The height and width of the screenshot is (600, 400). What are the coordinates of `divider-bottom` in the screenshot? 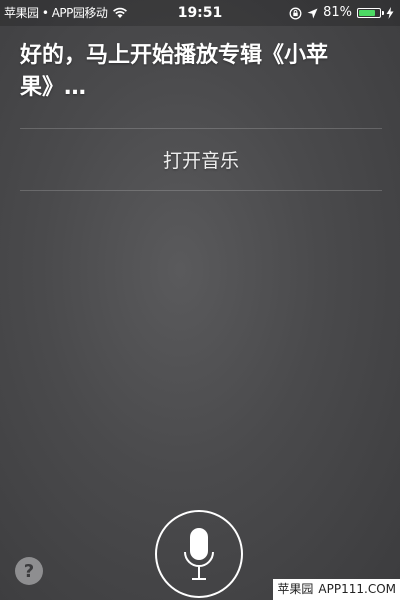 It's located at (201, 190).